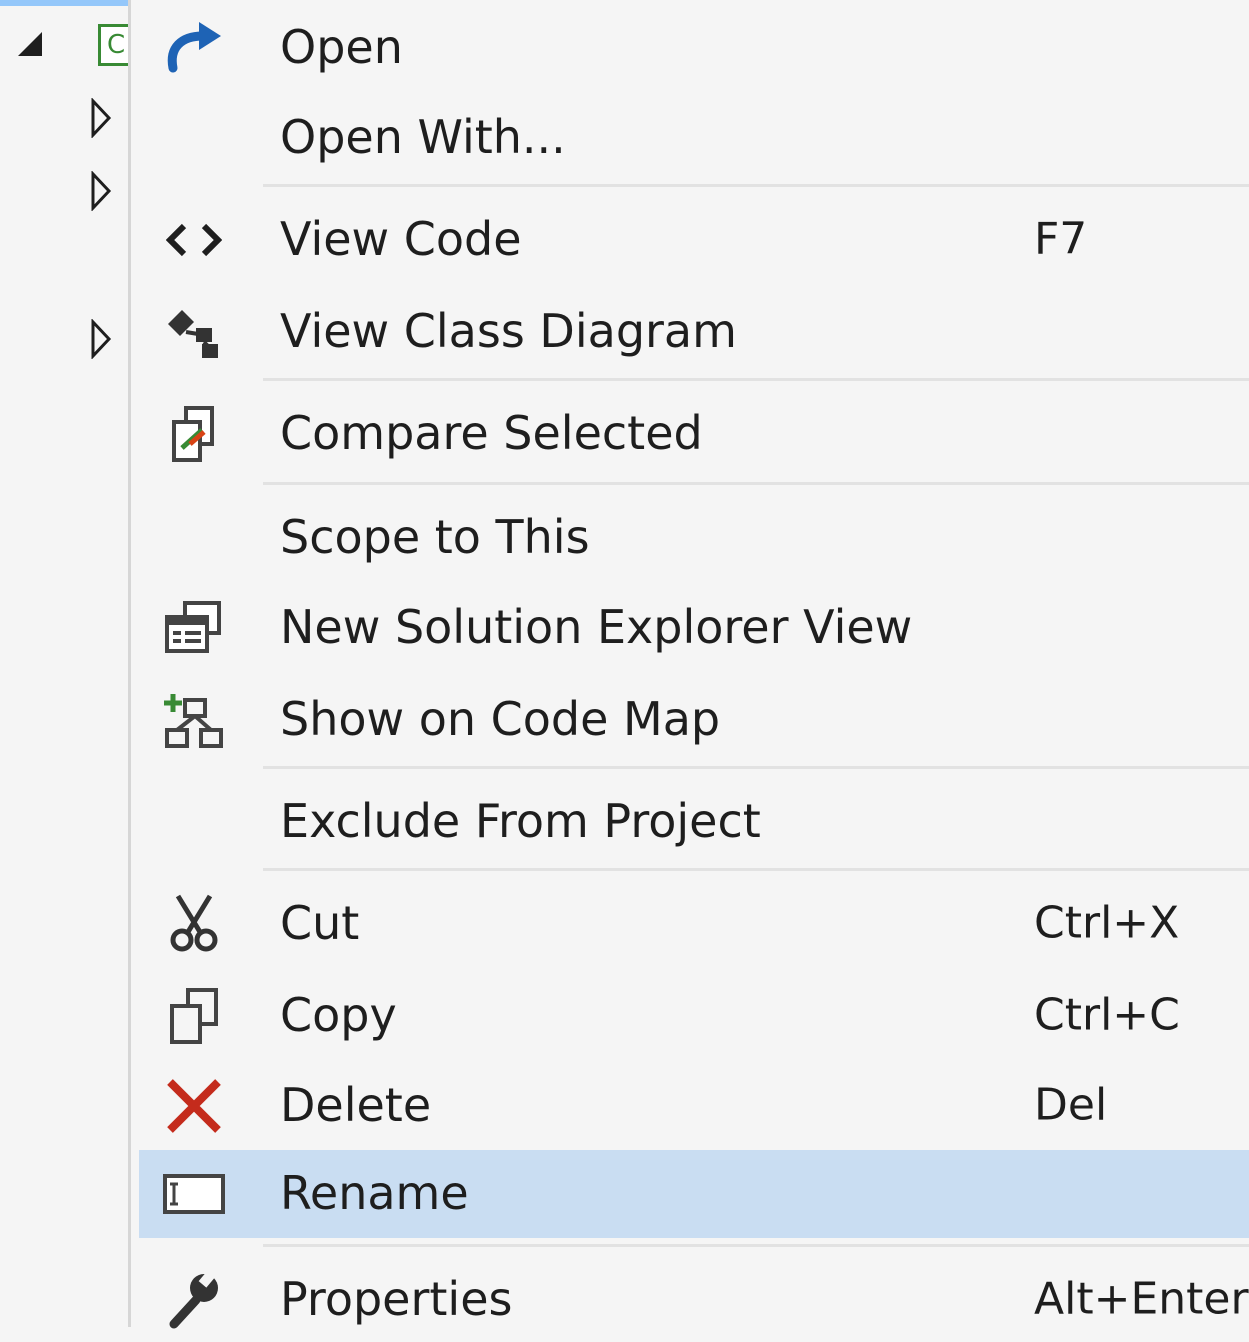 Image resolution: width=1249 pixels, height=1342 pixels. What do you see at coordinates (694, 1106) in the screenshot?
I see `menu-item-delete: Delete Del` at bounding box center [694, 1106].